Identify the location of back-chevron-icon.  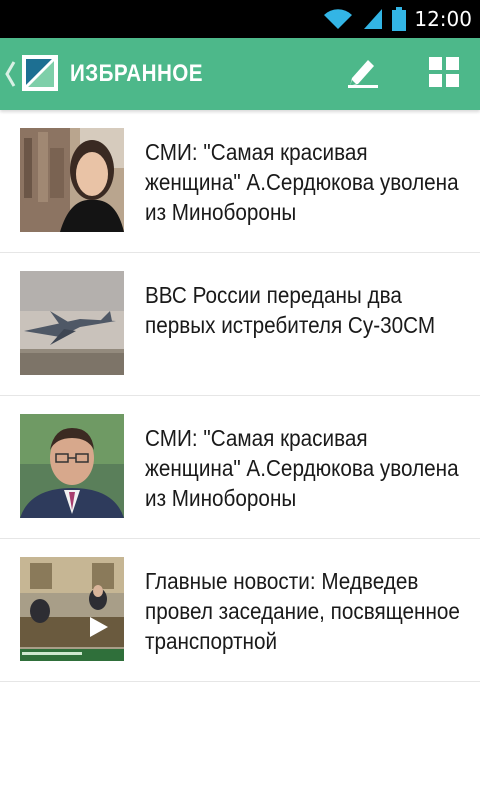
(10, 74).